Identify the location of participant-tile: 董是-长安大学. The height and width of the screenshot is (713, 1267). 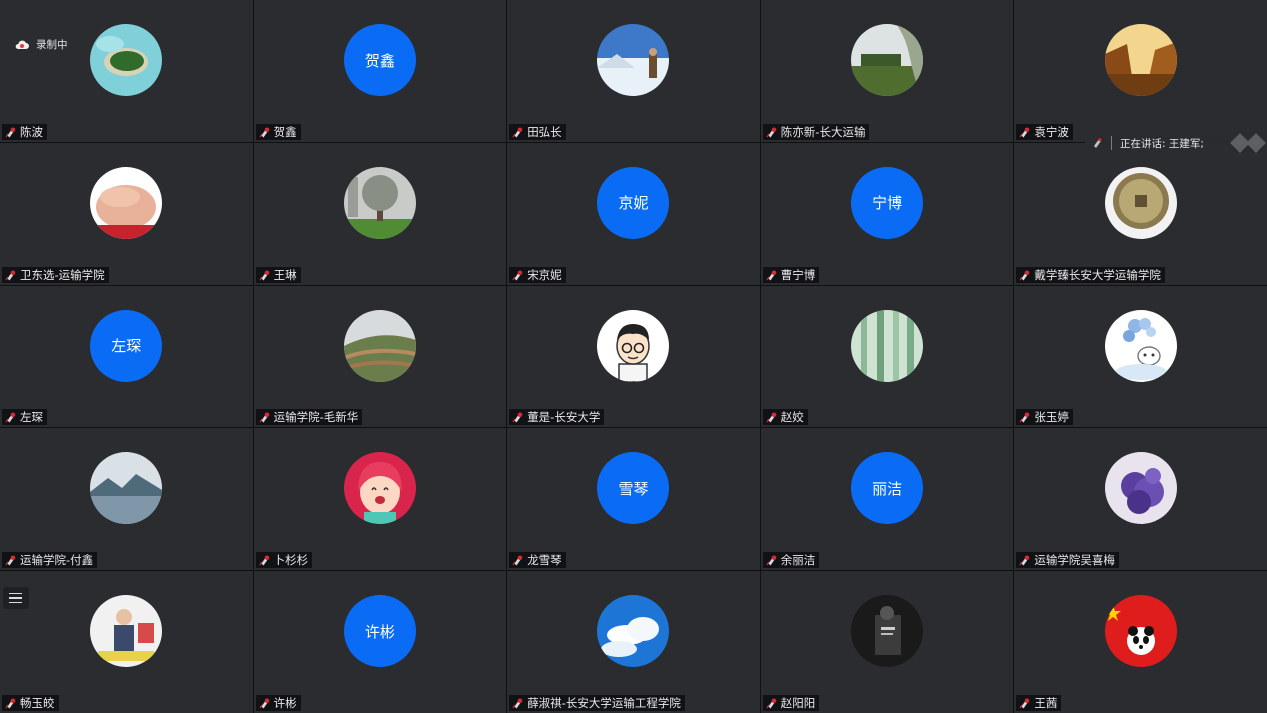
(633, 356).